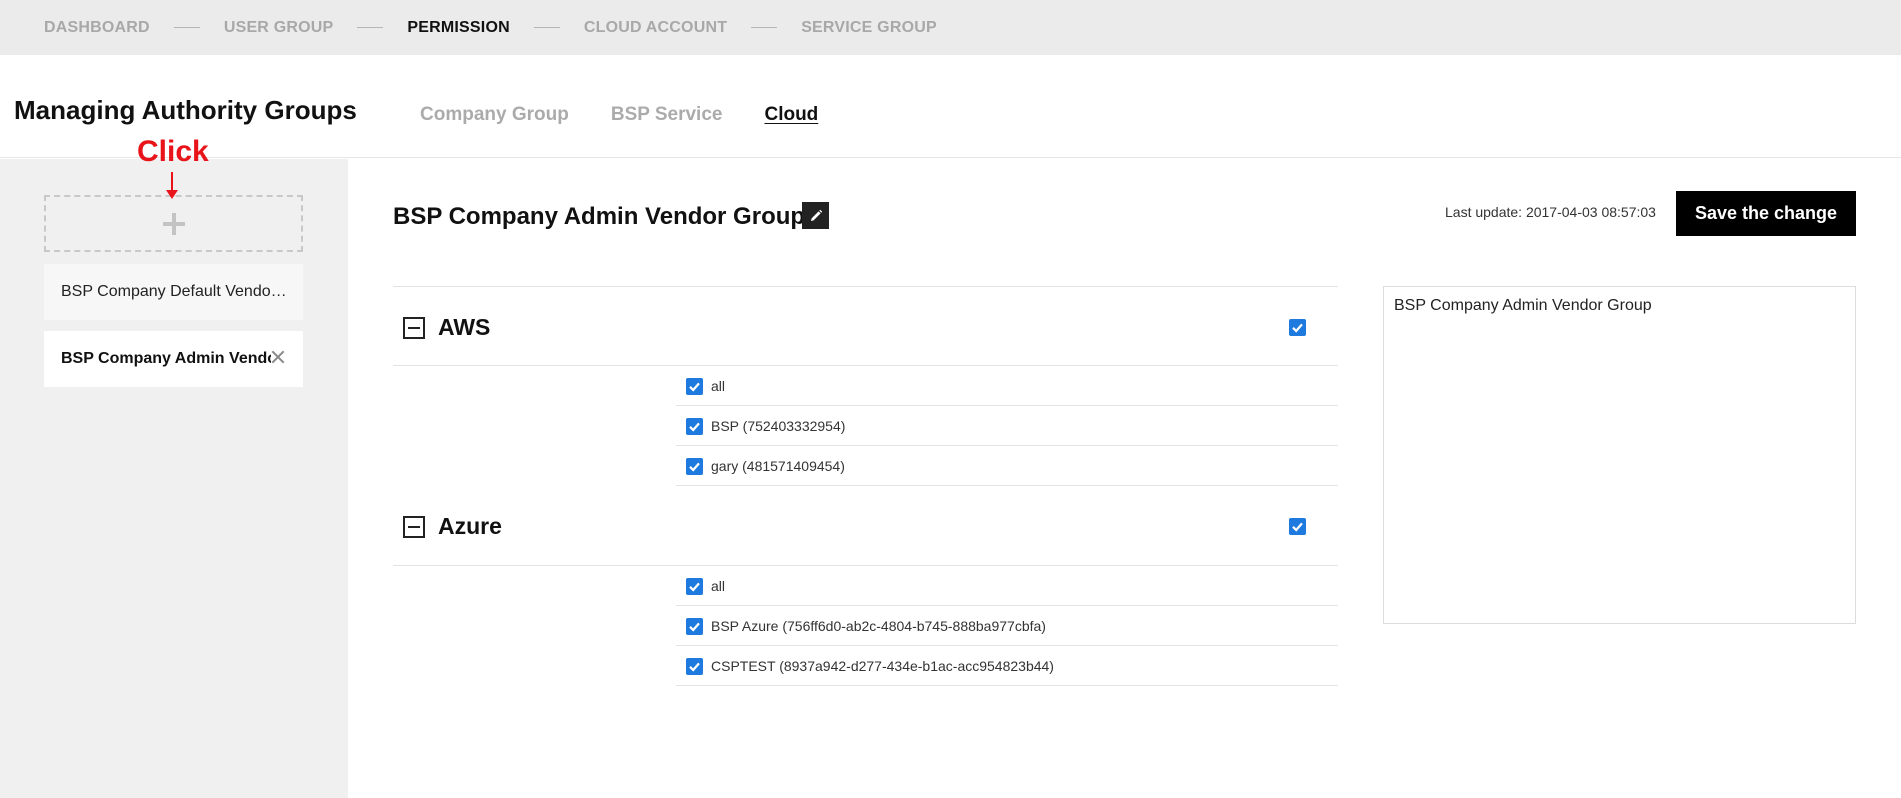 This screenshot has height=798, width=1901. Describe the element at coordinates (655, 28) in the screenshot. I see `step-cloud-account: CLOUD ACCOUNT` at that location.